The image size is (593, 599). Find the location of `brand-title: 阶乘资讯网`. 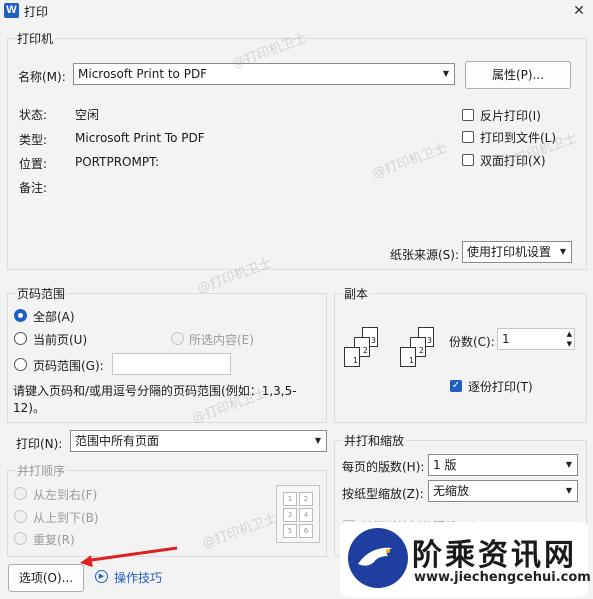

brand-title: 阶乘资讯网 is located at coordinates (494, 555).